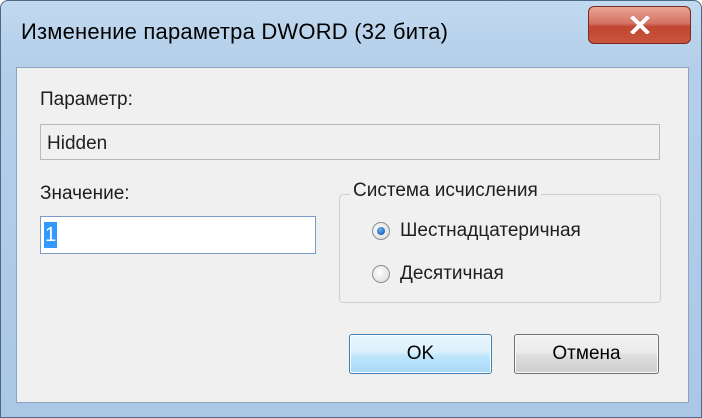 Image resolution: width=702 pixels, height=418 pixels. What do you see at coordinates (85, 193) in the screenshot?
I see `value-label: Значение:` at bounding box center [85, 193].